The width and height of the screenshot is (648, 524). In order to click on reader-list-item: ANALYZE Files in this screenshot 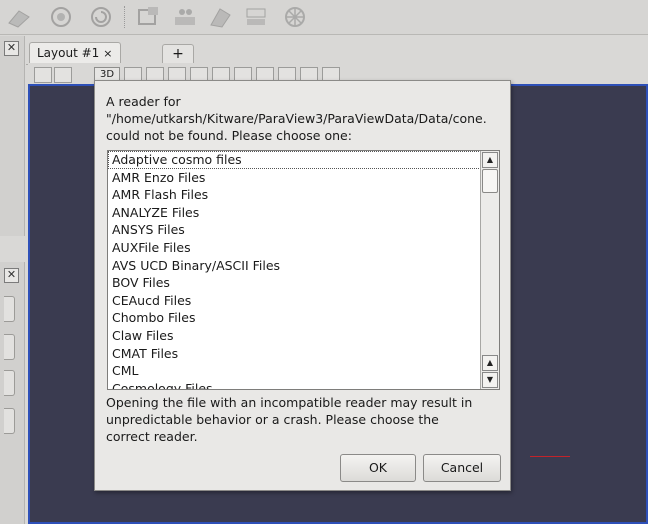, I will do `click(294, 213)`.